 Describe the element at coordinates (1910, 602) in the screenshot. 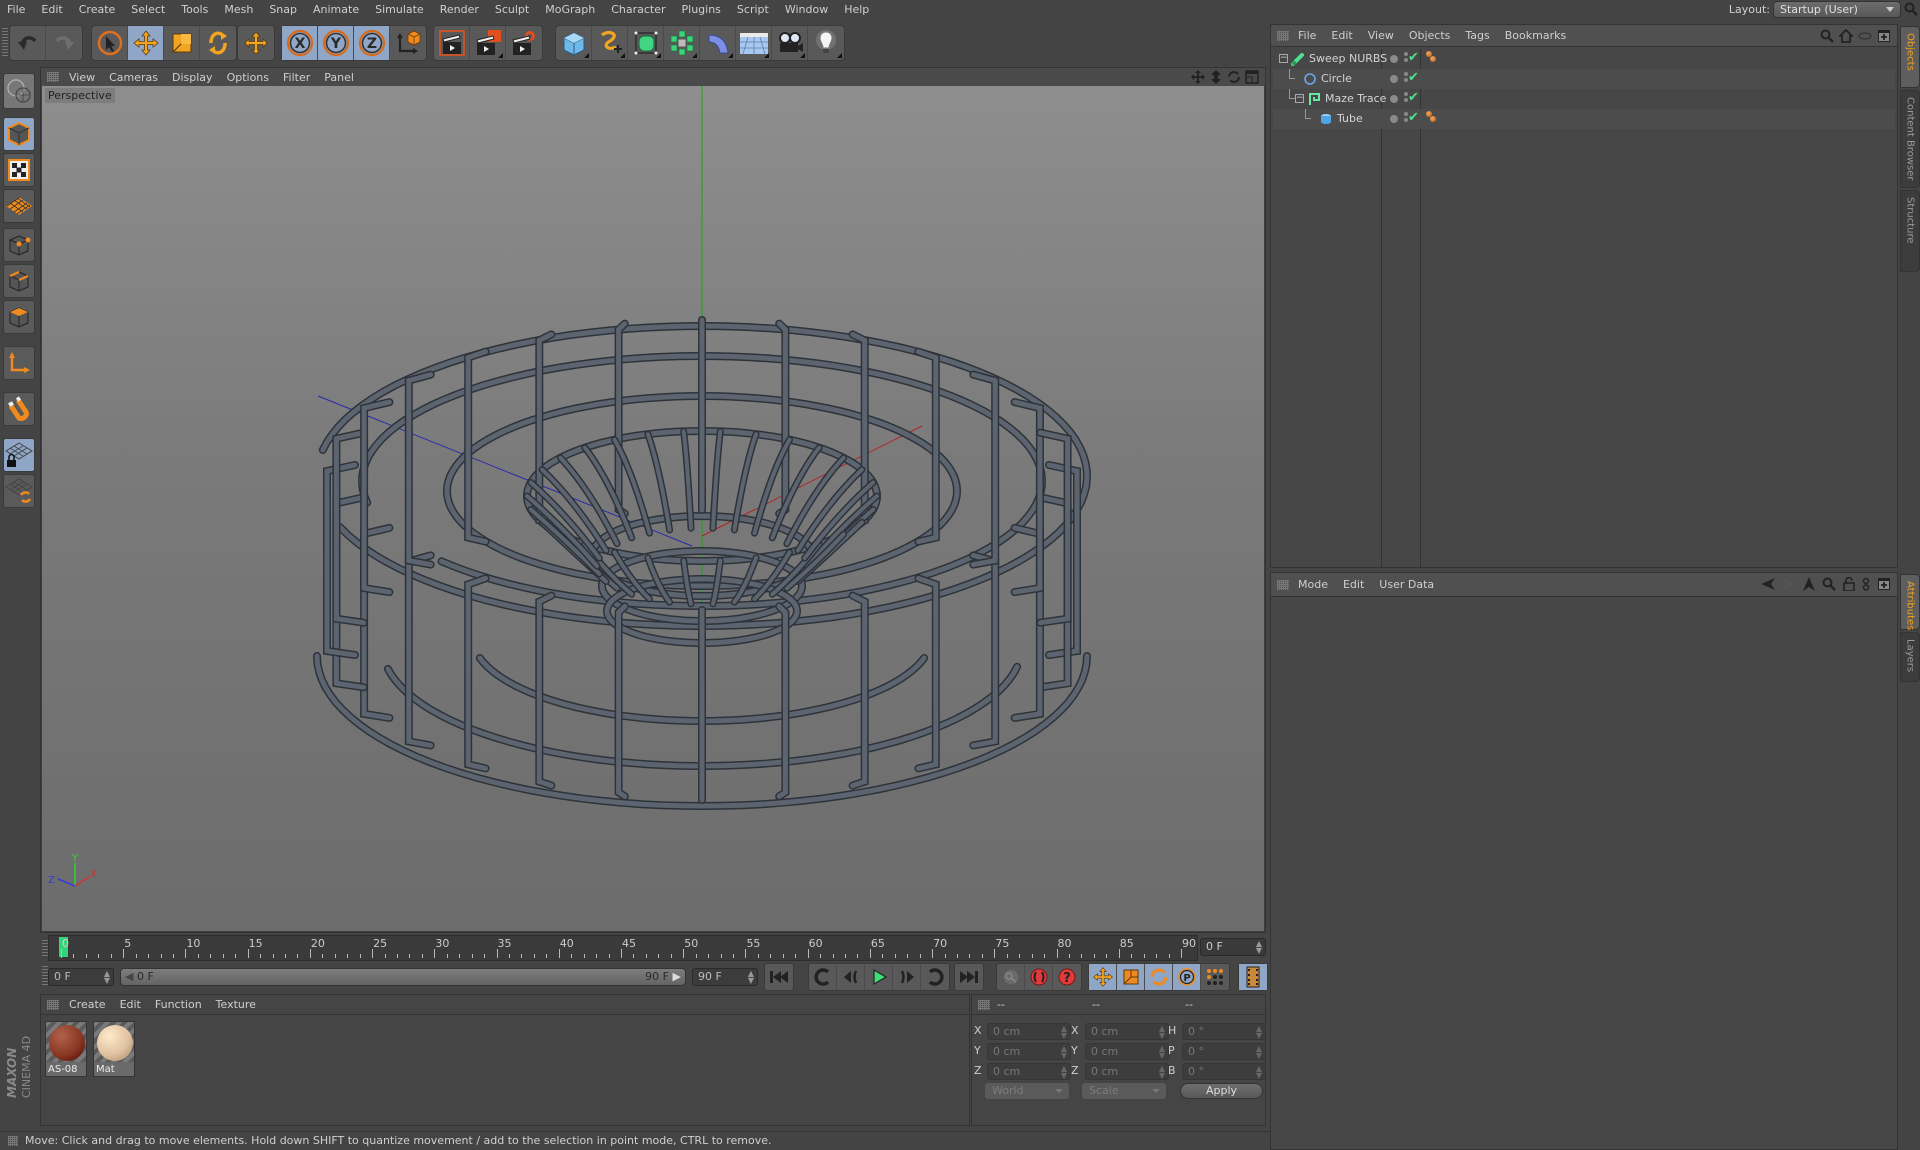

I see `side-tab-attributes: Attributes` at that location.